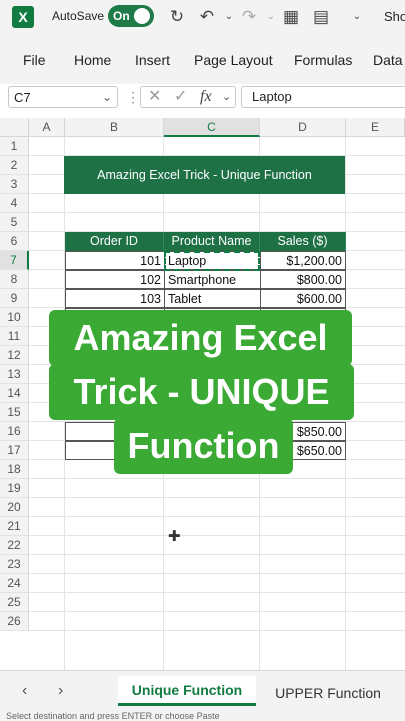 This screenshot has width=405, height=721. What do you see at coordinates (14, 146) in the screenshot?
I see `row-header: 1` at bounding box center [14, 146].